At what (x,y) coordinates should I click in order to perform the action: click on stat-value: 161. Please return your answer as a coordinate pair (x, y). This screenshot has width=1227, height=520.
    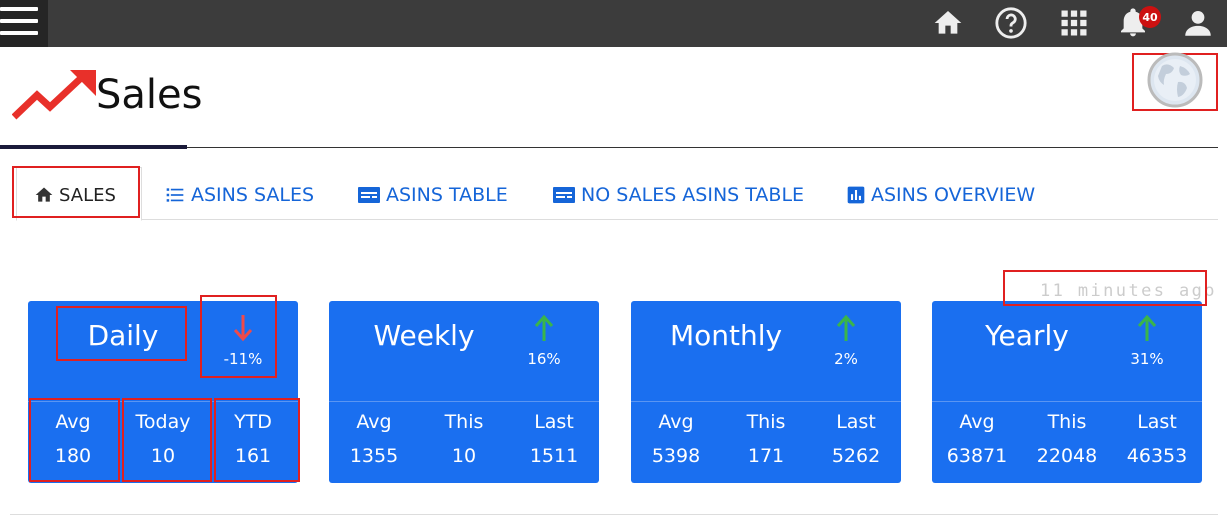
    Looking at the image, I should click on (253, 456).